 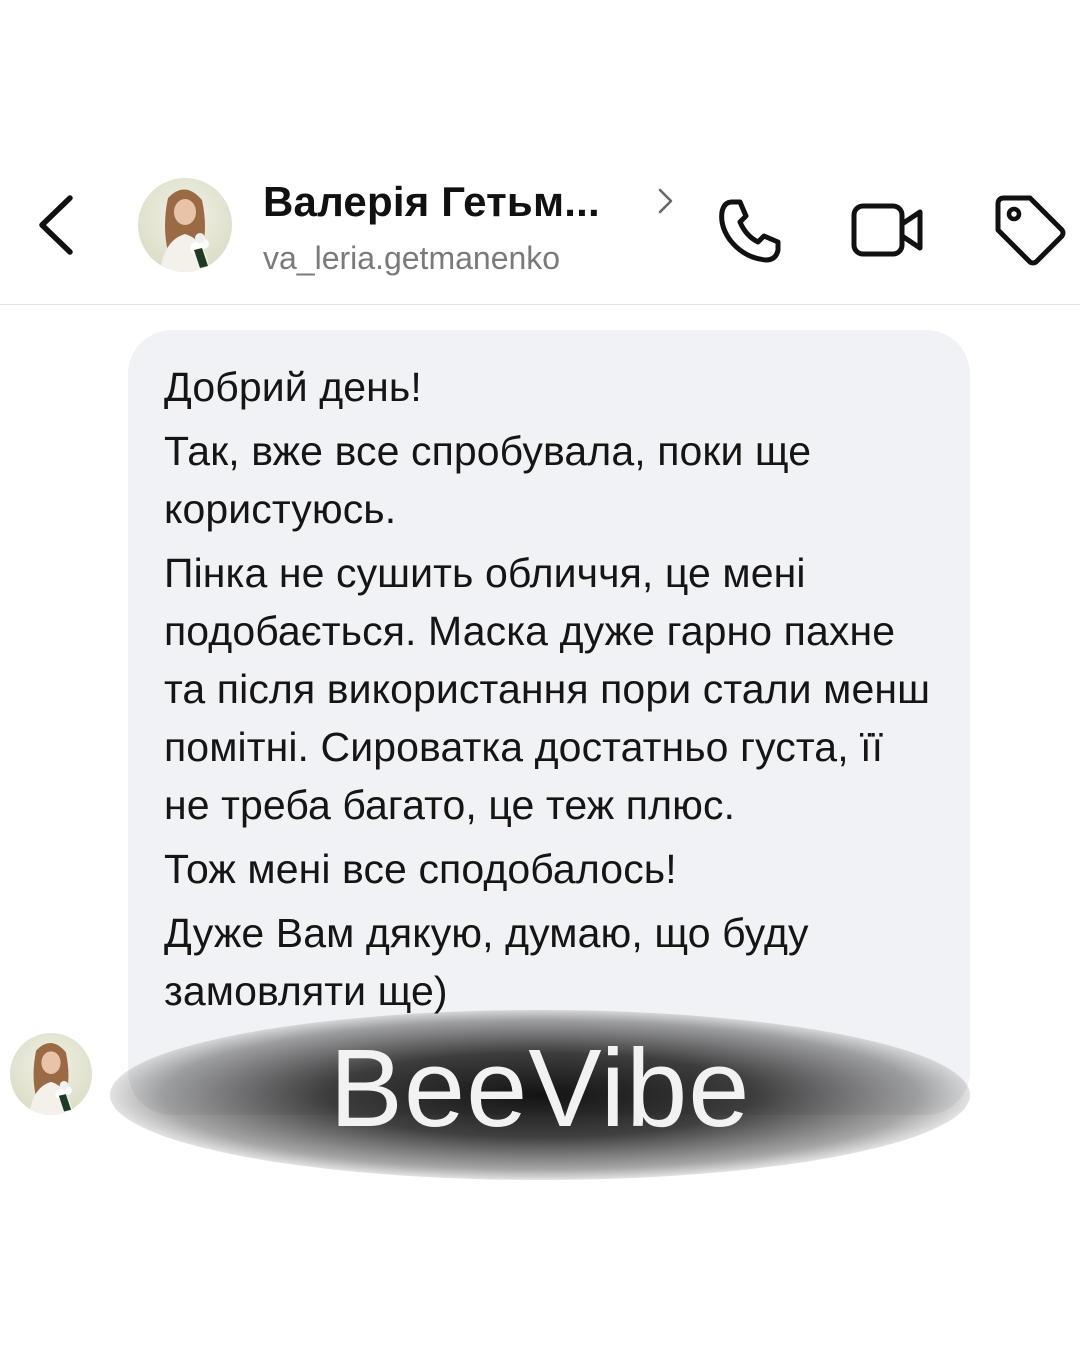 What do you see at coordinates (420, 869) in the screenshot?
I see `message-paragraph: Тож мені все сподобалось!` at bounding box center [420, 869].